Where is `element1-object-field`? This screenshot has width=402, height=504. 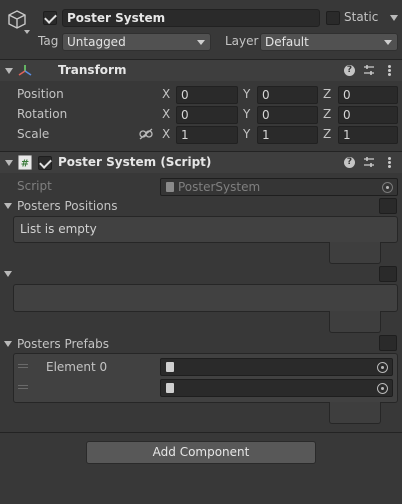
element1-object-field is located at coordinates (276, 388).